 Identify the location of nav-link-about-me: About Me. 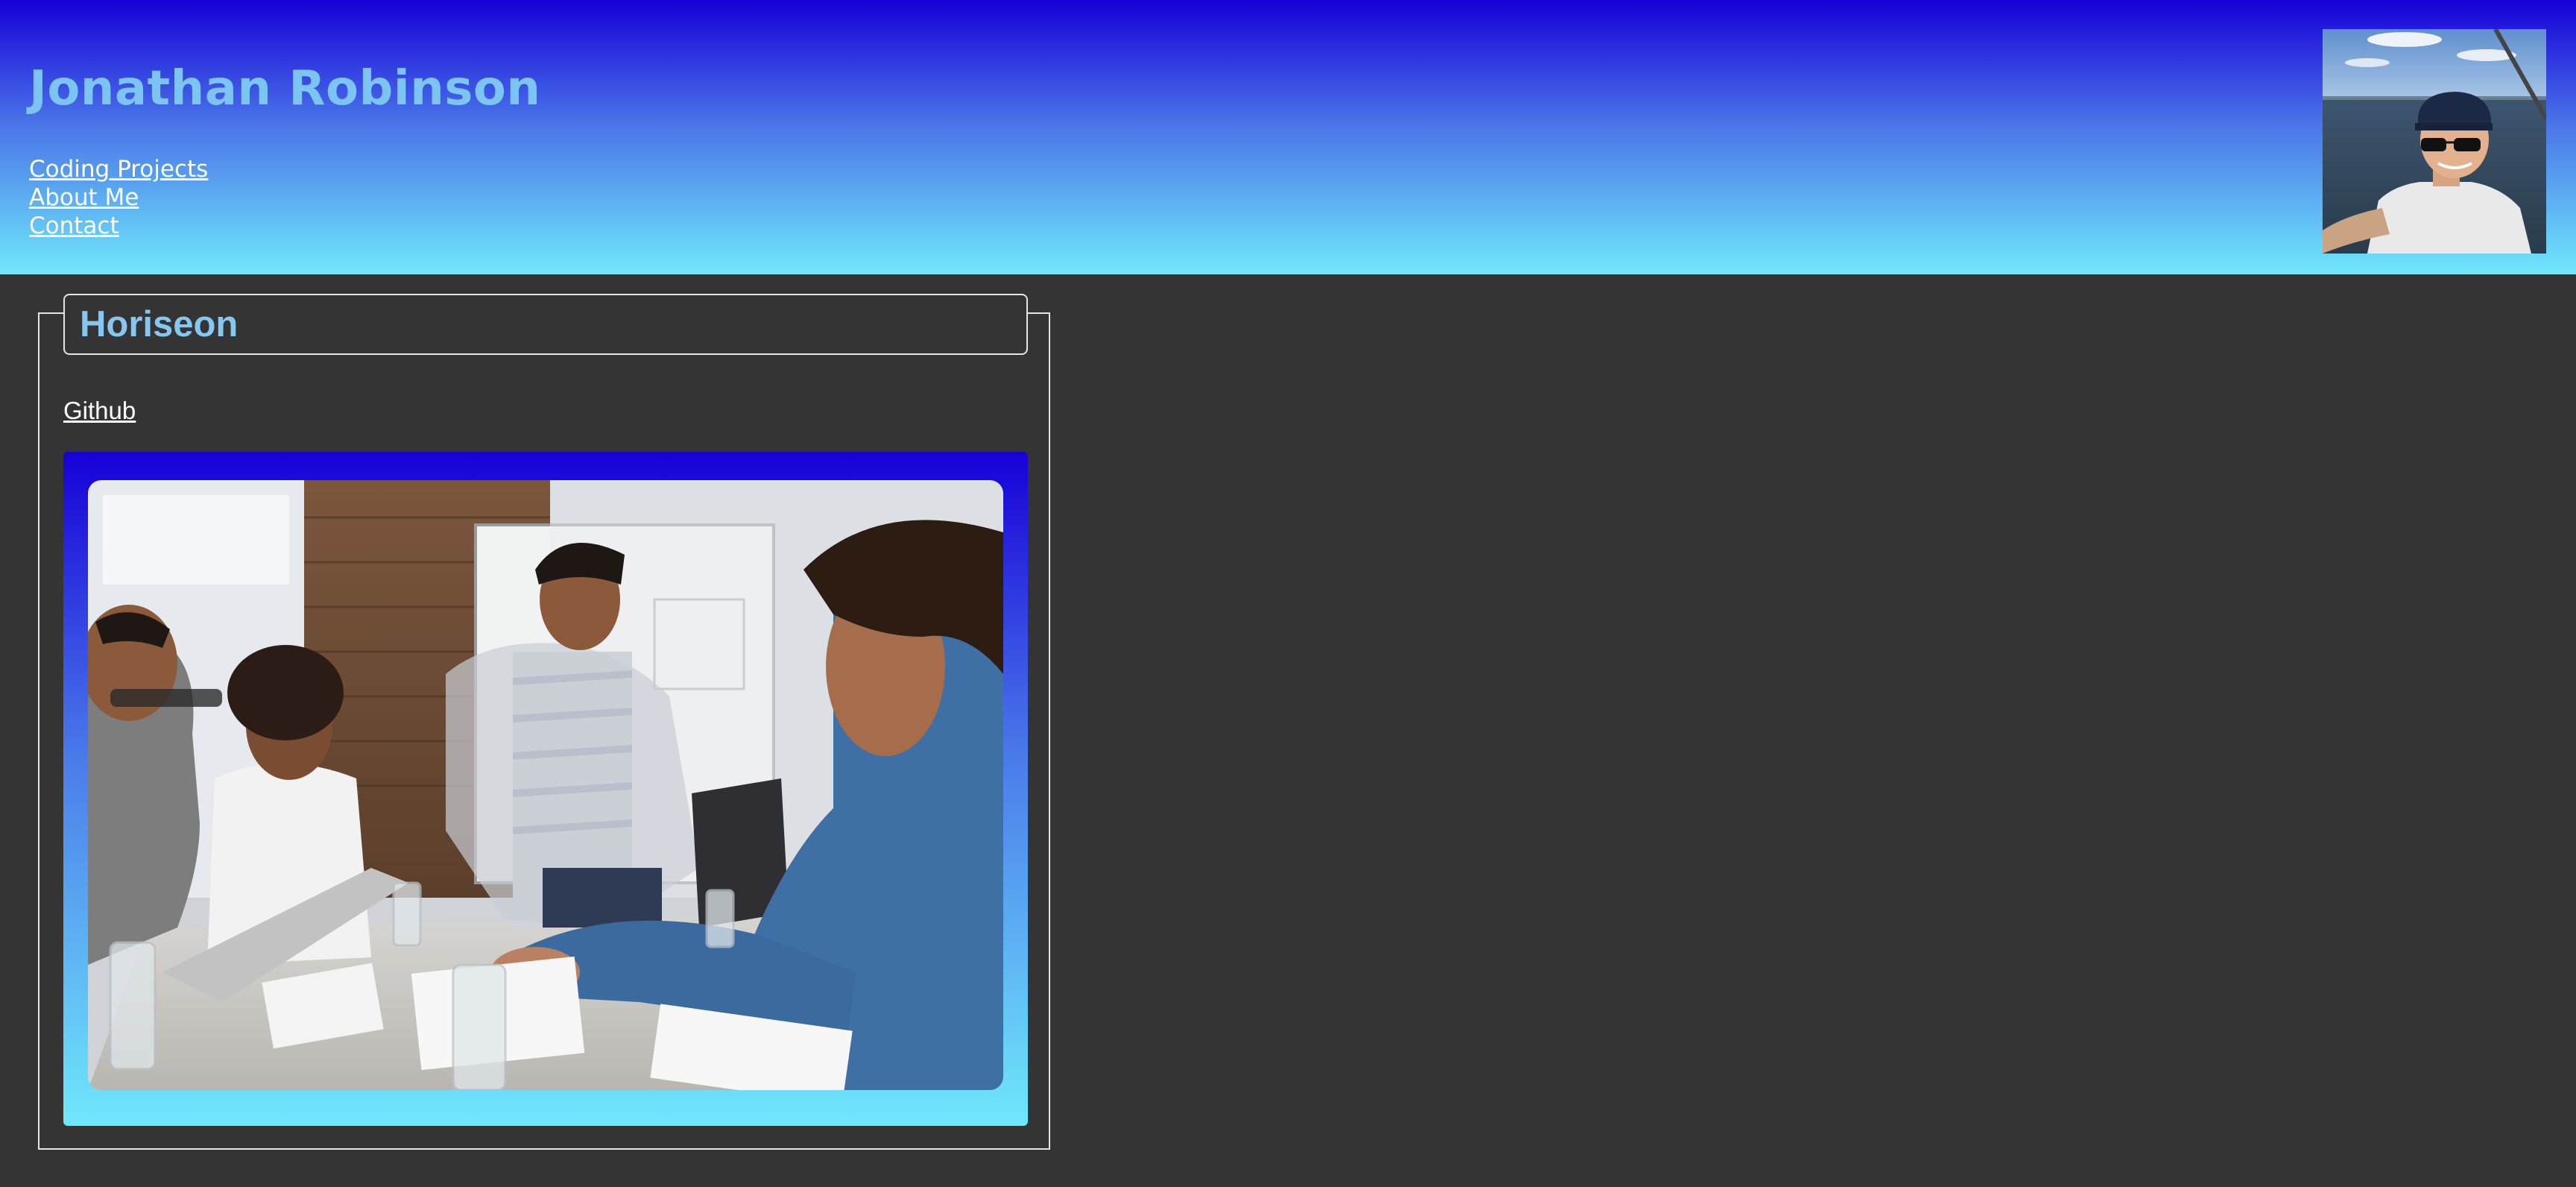
(118, 197).